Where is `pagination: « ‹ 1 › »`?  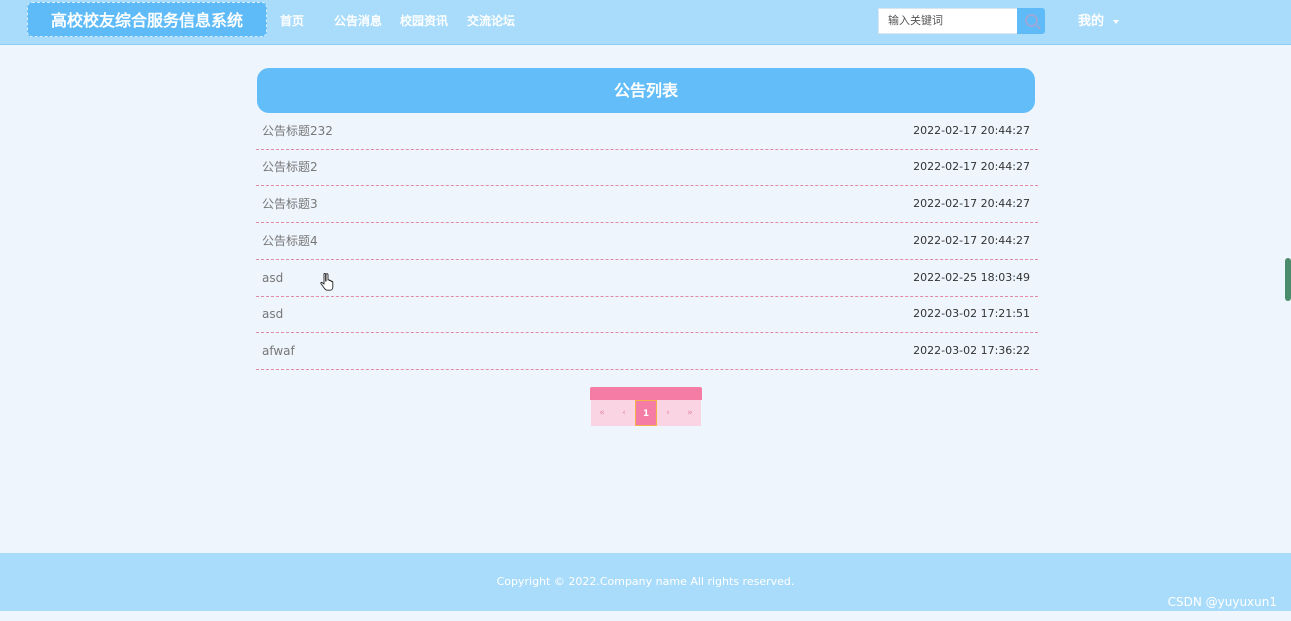
pagination: « ‹ 1 › » is located at coordinates (646, 407).